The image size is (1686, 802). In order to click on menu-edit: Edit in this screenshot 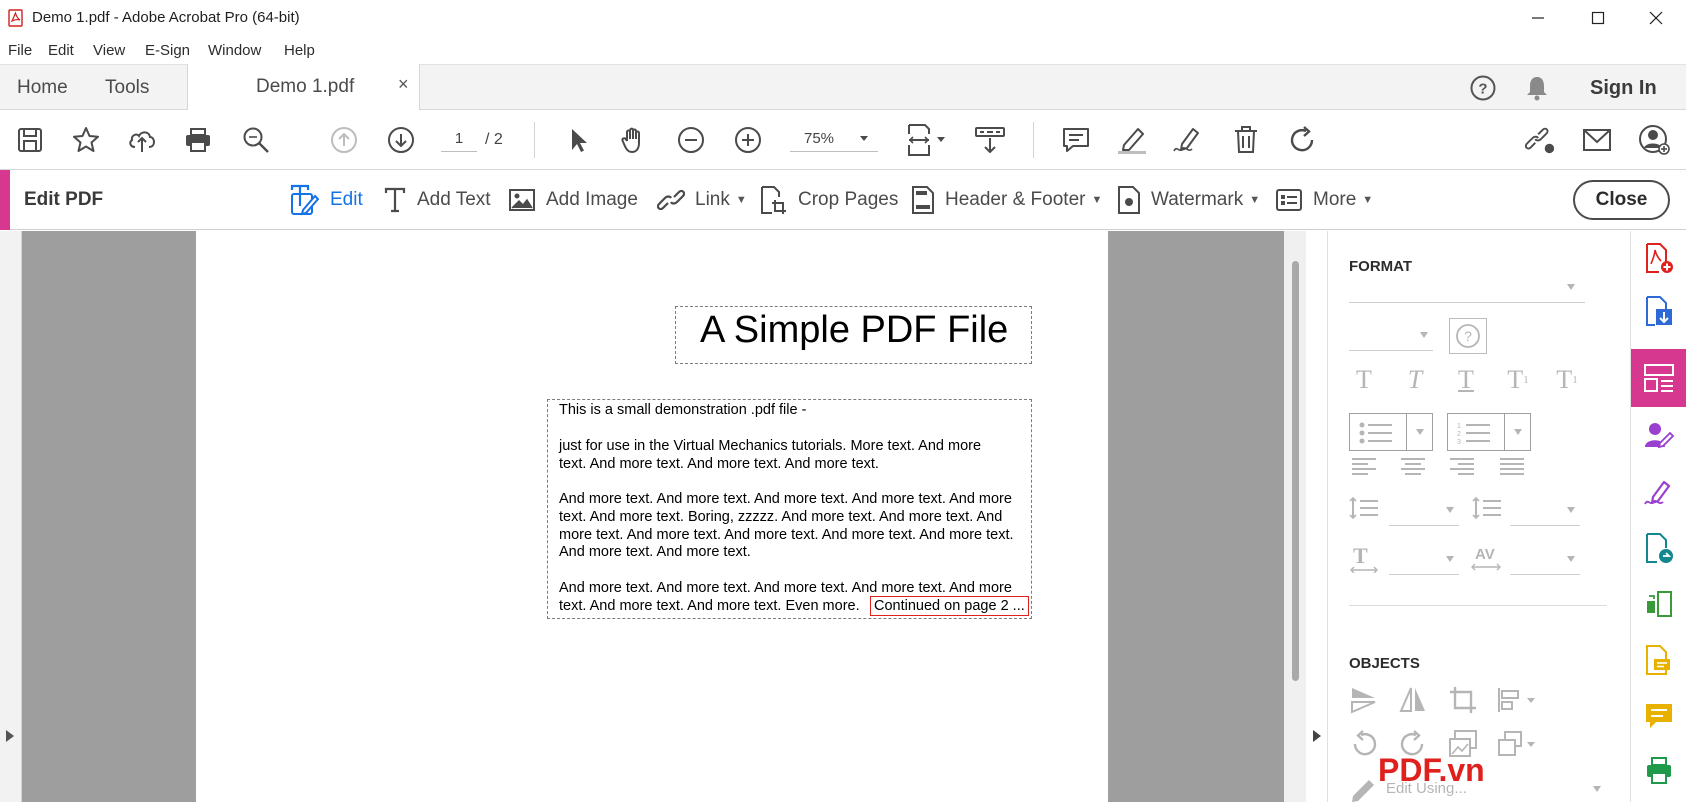, I will do `click(61, 50)`.